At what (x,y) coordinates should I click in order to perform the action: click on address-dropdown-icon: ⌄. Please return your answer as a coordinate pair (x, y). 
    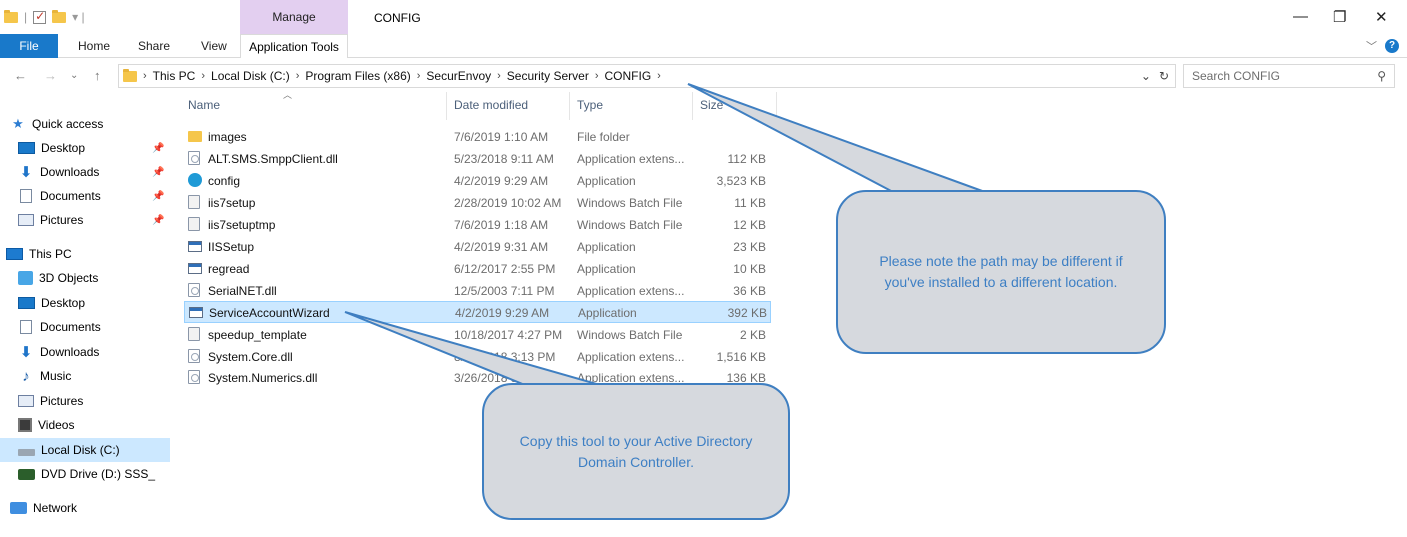
    Looking at the image, I should click on (1146, 76).